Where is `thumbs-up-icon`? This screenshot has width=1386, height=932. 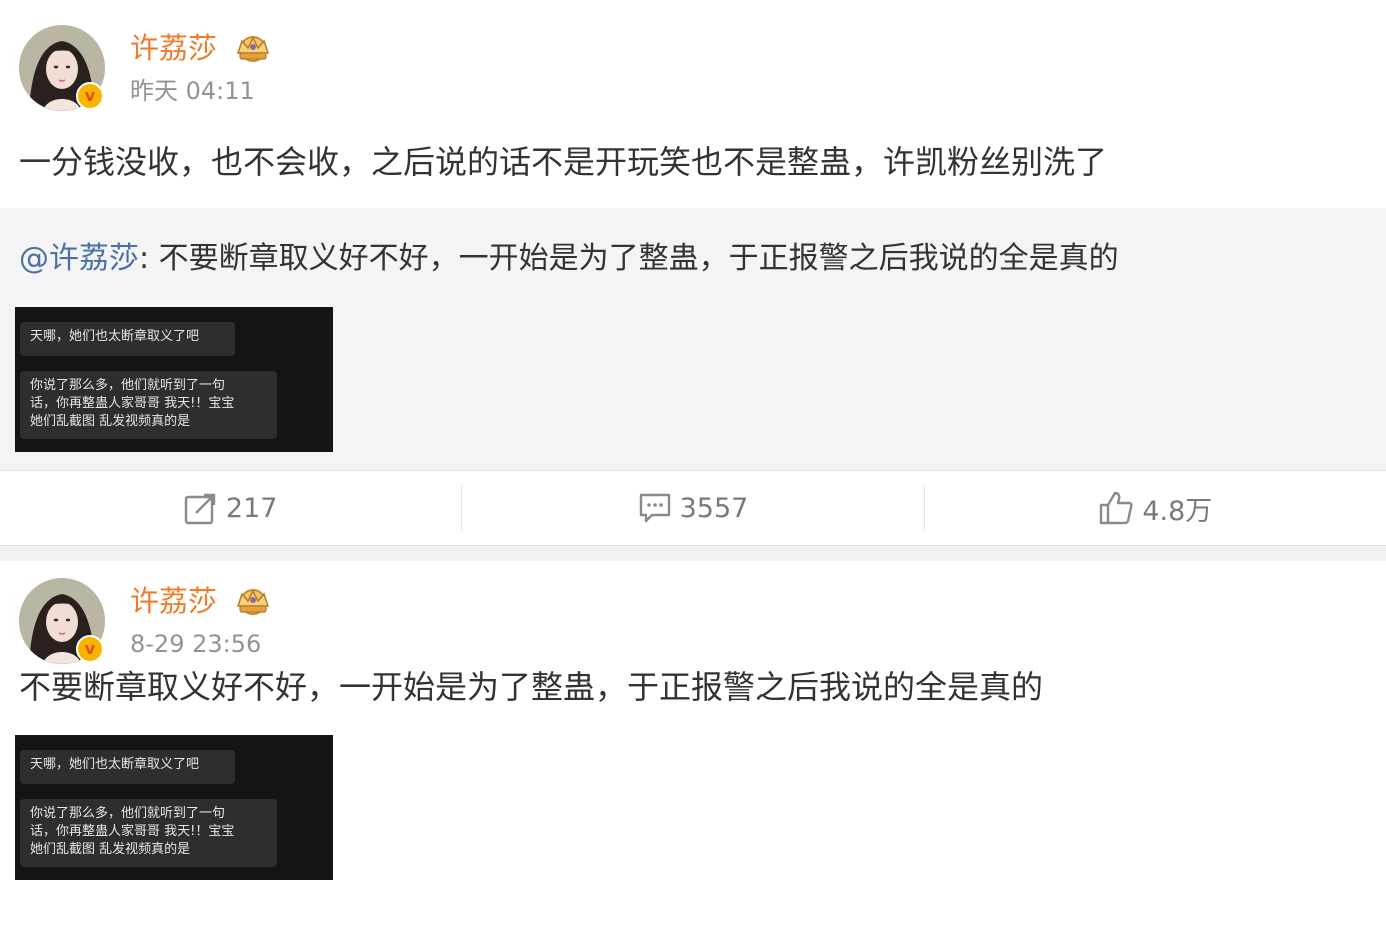
thumbs-up-icon is located at coordinates (1116, 508).